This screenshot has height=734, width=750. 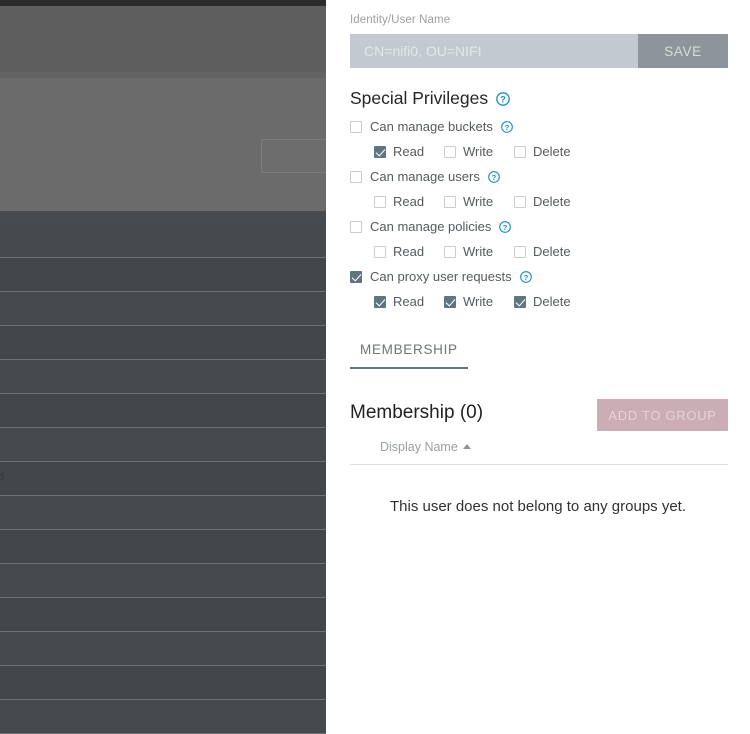 What do you see at coordinates (431, 126) in the screenshot?
I see `privilege-label: Can manage buckets` at bounding box center [431, 126].